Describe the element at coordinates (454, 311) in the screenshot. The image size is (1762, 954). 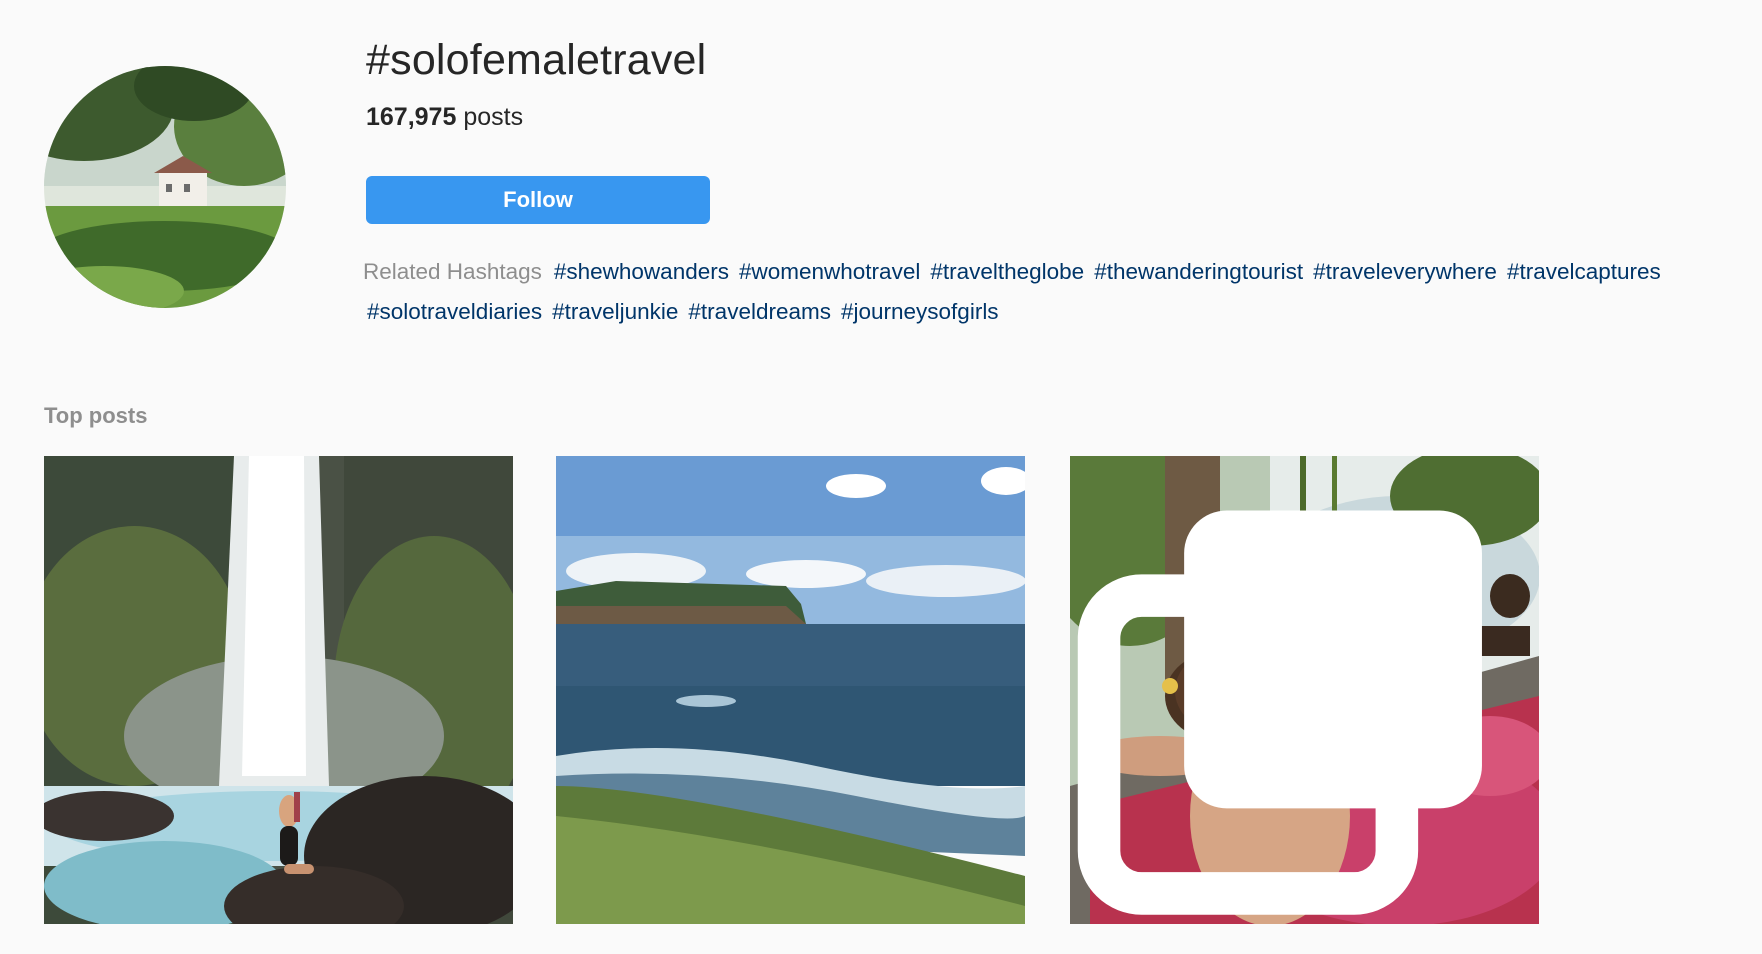
I see `related-hashtag-link: #solotraveldiaries` at that location.